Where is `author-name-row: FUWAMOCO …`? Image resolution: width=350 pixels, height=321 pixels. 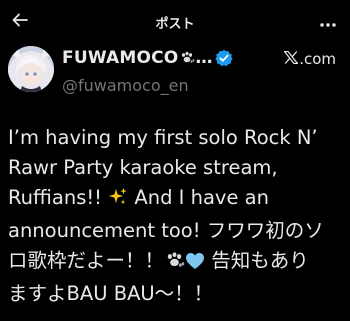
author-name-row: FUWAMOCO … is located at coordinates (148, 58).